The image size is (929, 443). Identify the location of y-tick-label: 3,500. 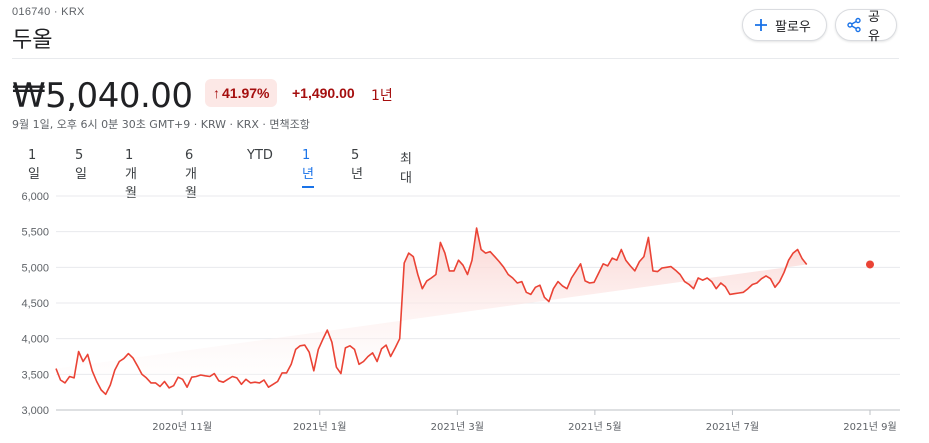
(35, 375).